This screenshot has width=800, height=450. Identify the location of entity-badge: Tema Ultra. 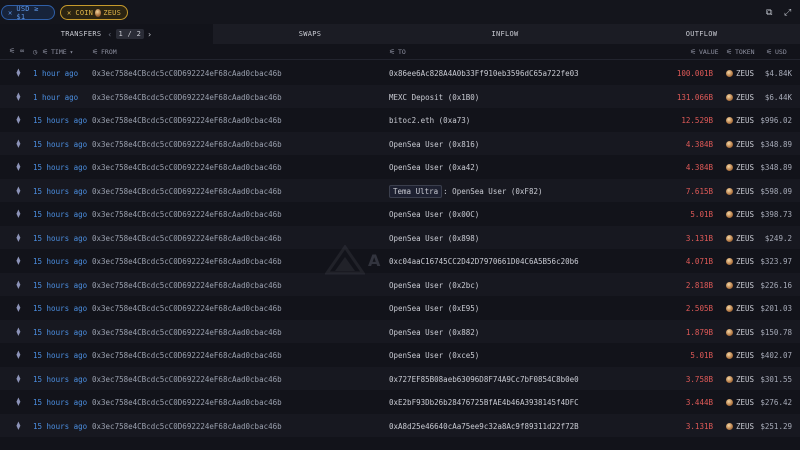
(416, 191).